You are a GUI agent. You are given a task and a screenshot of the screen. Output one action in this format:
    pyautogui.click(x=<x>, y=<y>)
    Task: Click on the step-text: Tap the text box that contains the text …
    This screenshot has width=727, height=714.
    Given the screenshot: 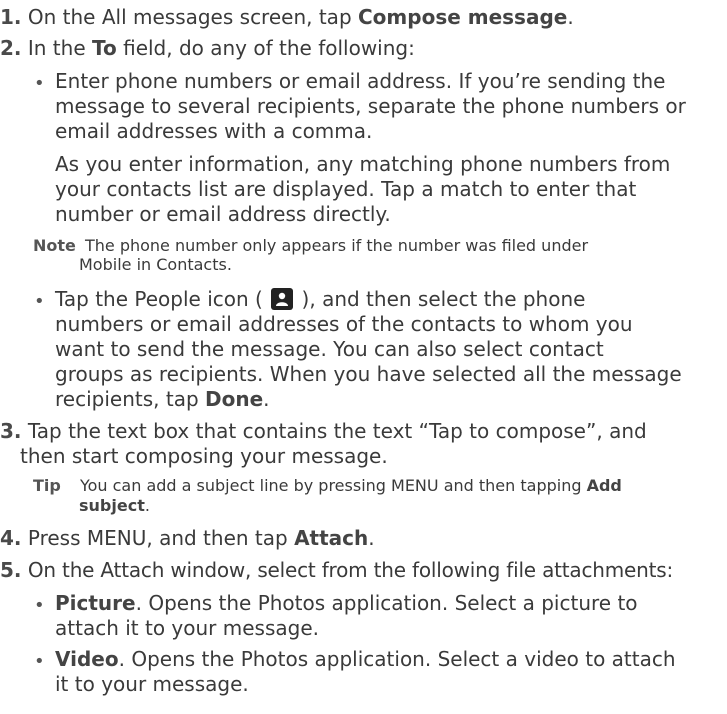 What is the action you would take?
    pyautogui.click(x=337, y=431)
    